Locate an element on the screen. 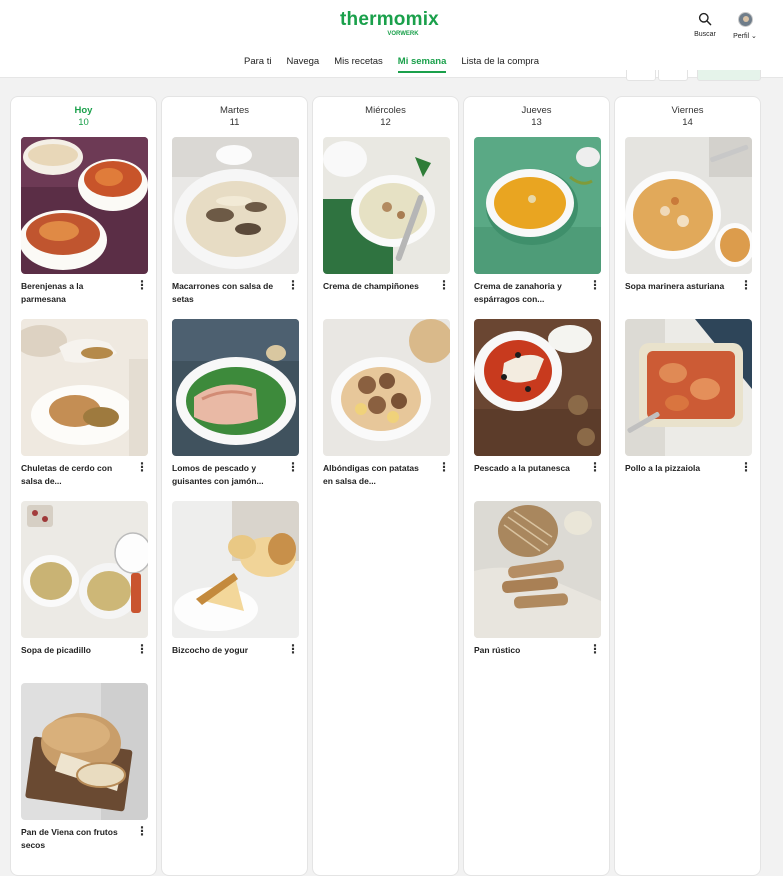  day-header: Hoy 10 is located at coordinates (83, 117).